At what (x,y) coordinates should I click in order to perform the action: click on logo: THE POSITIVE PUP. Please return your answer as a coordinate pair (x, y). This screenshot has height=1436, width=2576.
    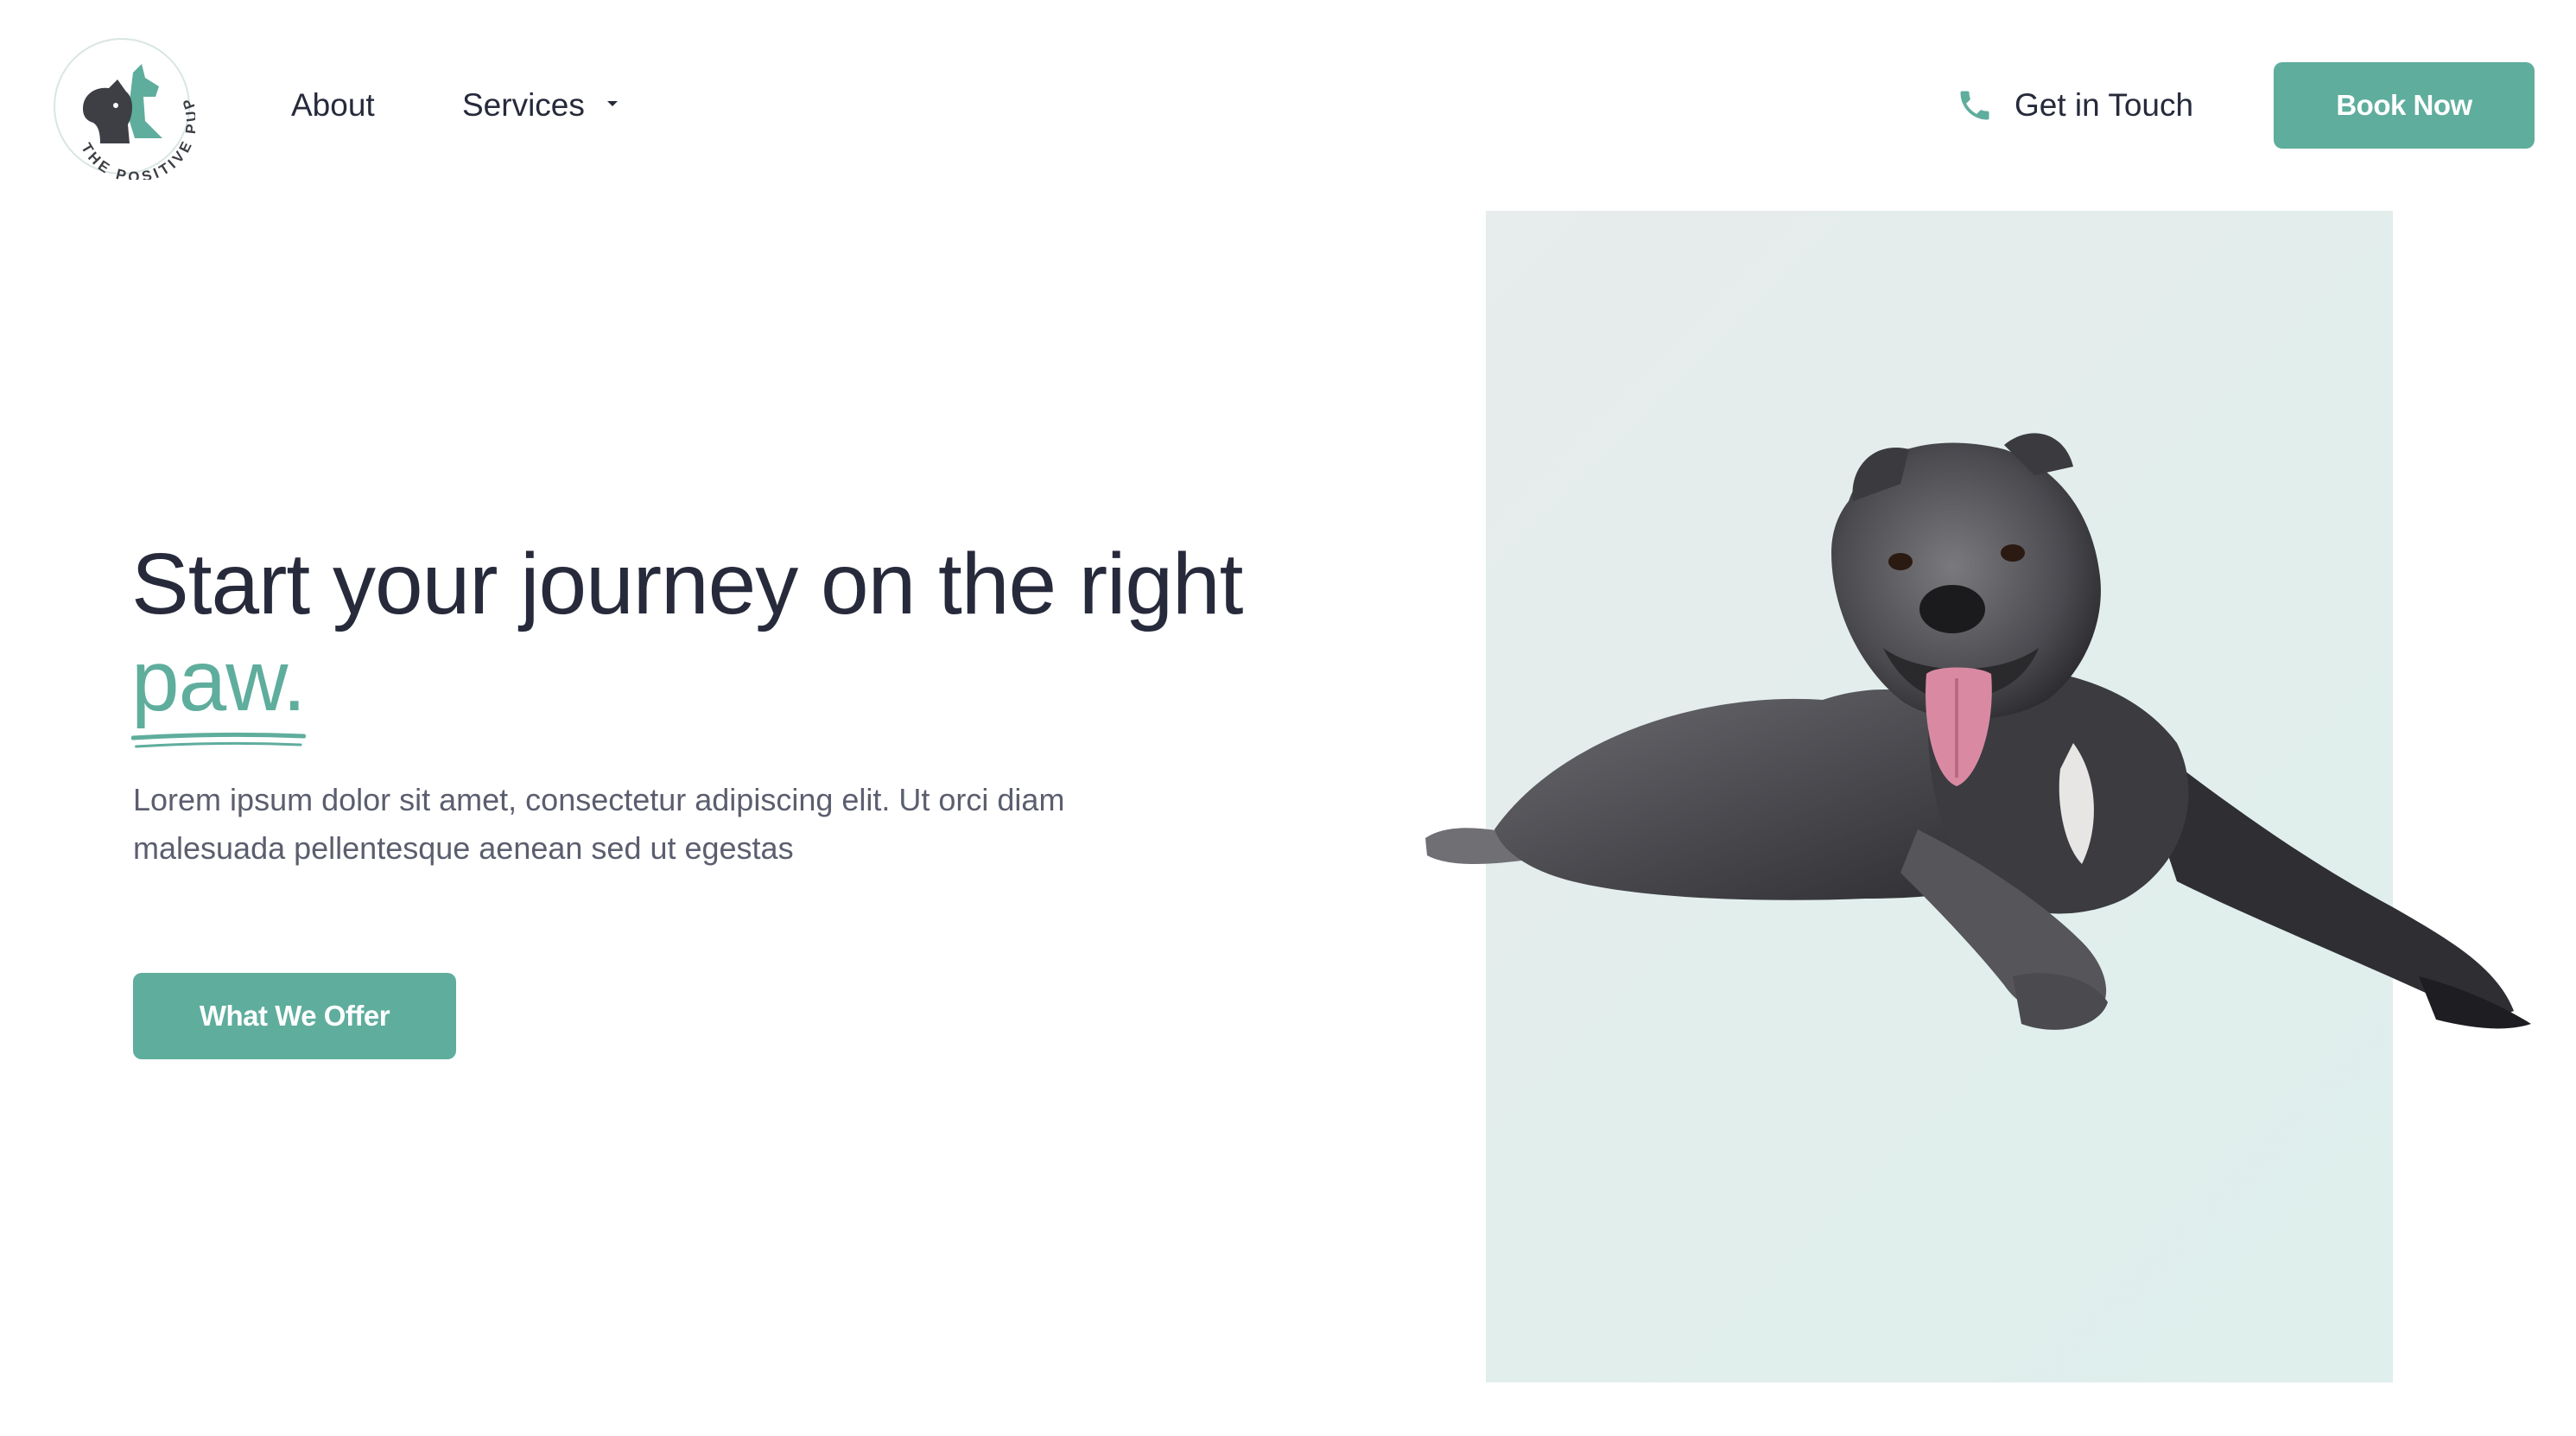
    Looking at the image, I should click on (122, 109).